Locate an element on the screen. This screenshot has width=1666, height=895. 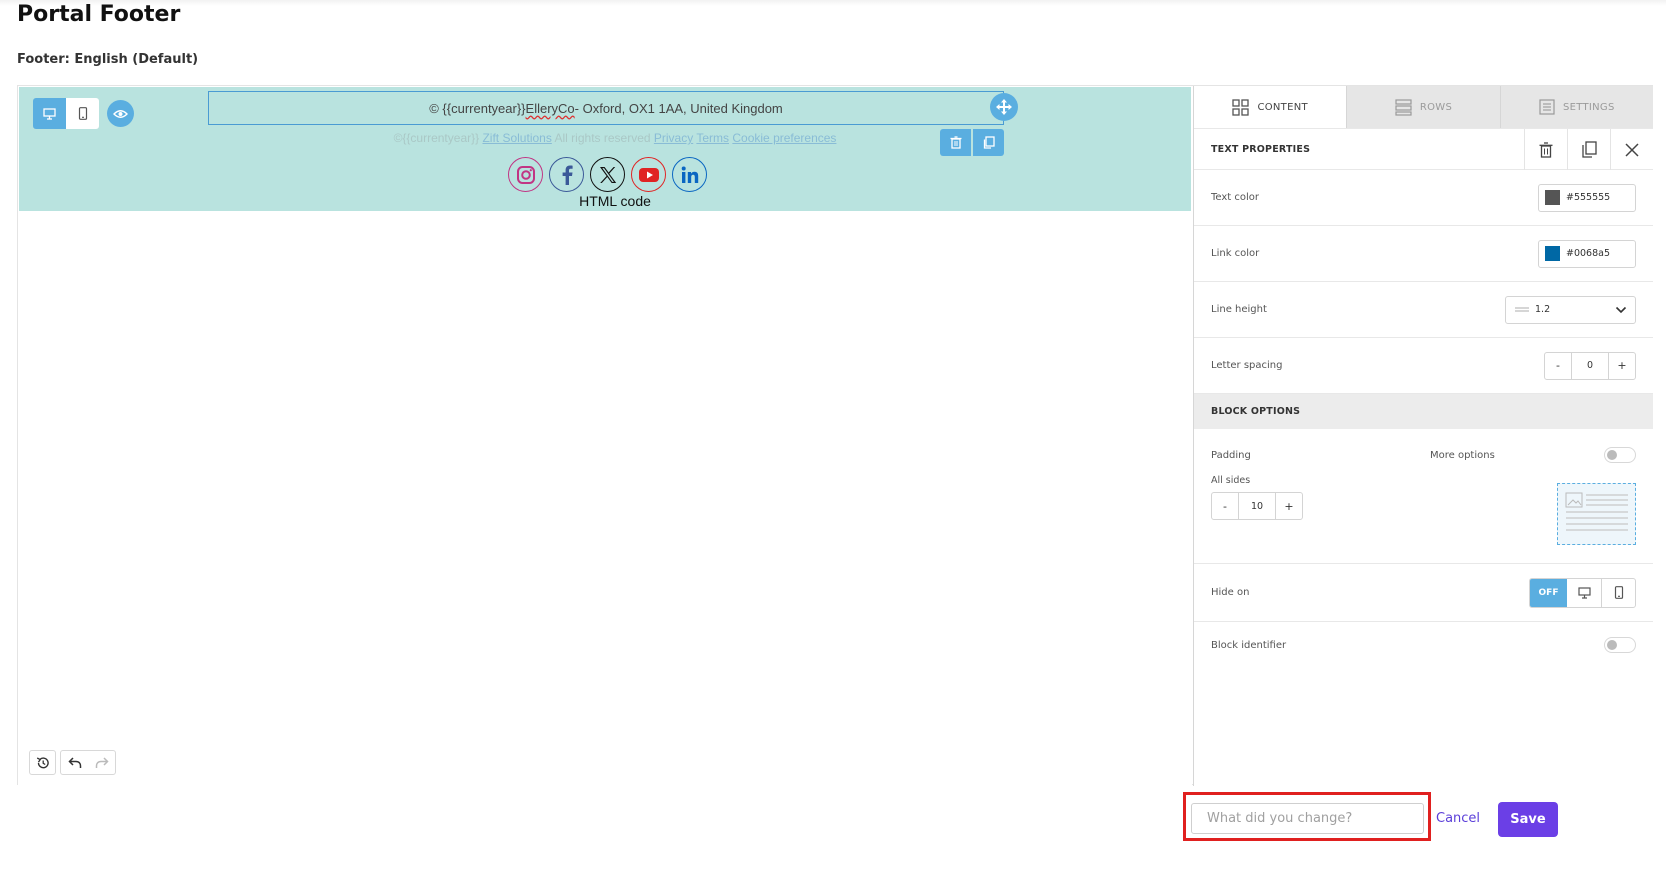
line-height-select: 1.2 is located at coordinates (1570, 309).